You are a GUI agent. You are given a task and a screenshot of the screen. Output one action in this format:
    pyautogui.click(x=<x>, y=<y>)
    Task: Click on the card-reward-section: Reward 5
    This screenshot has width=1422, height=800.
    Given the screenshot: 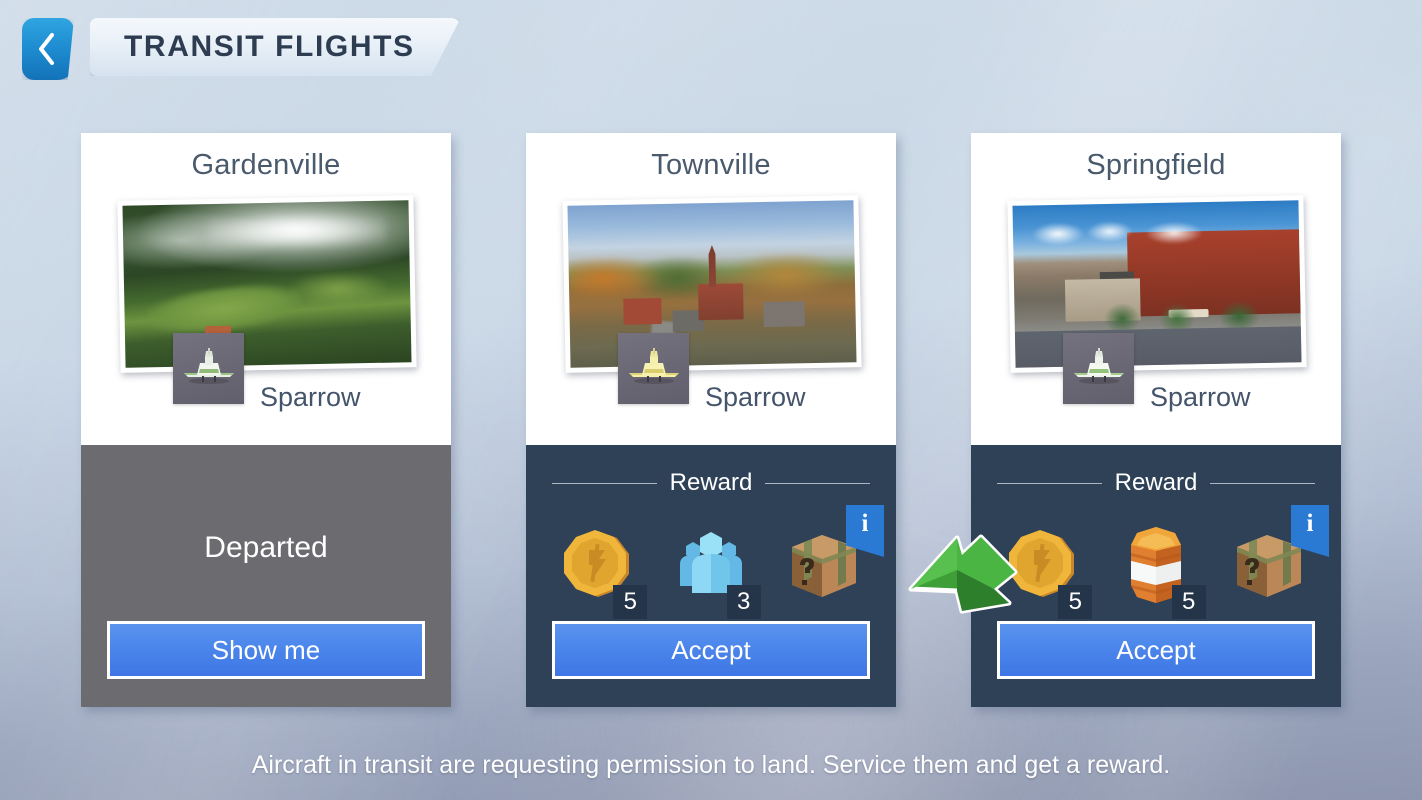 What is the action you would take?
    pyautogui.click(x=711, y=576)
    